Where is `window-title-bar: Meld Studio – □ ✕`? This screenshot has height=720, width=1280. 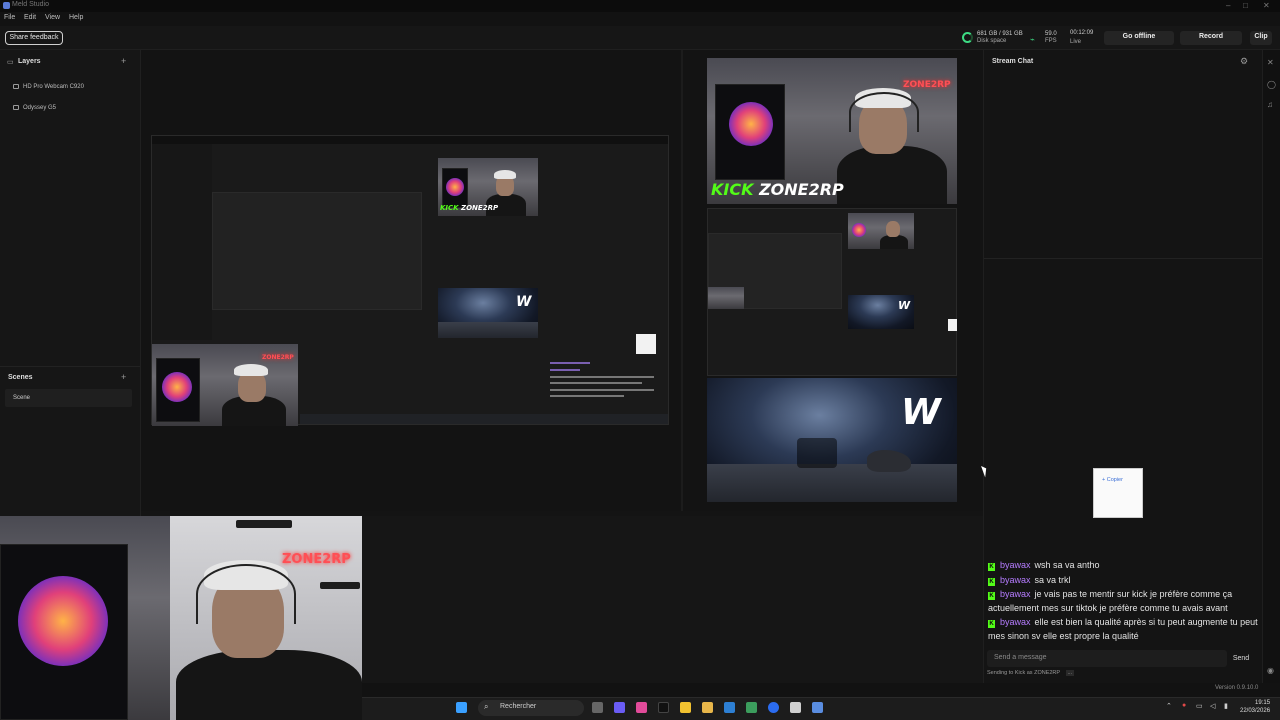 window-title-bar: Meld Studio – □ ✕ is located at coordinates (640, 6).